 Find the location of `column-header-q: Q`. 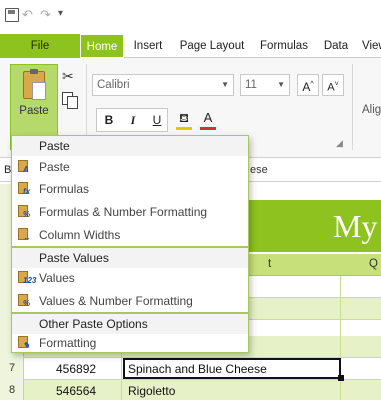

column-header-q: Q is located at coordinates (373, 264).